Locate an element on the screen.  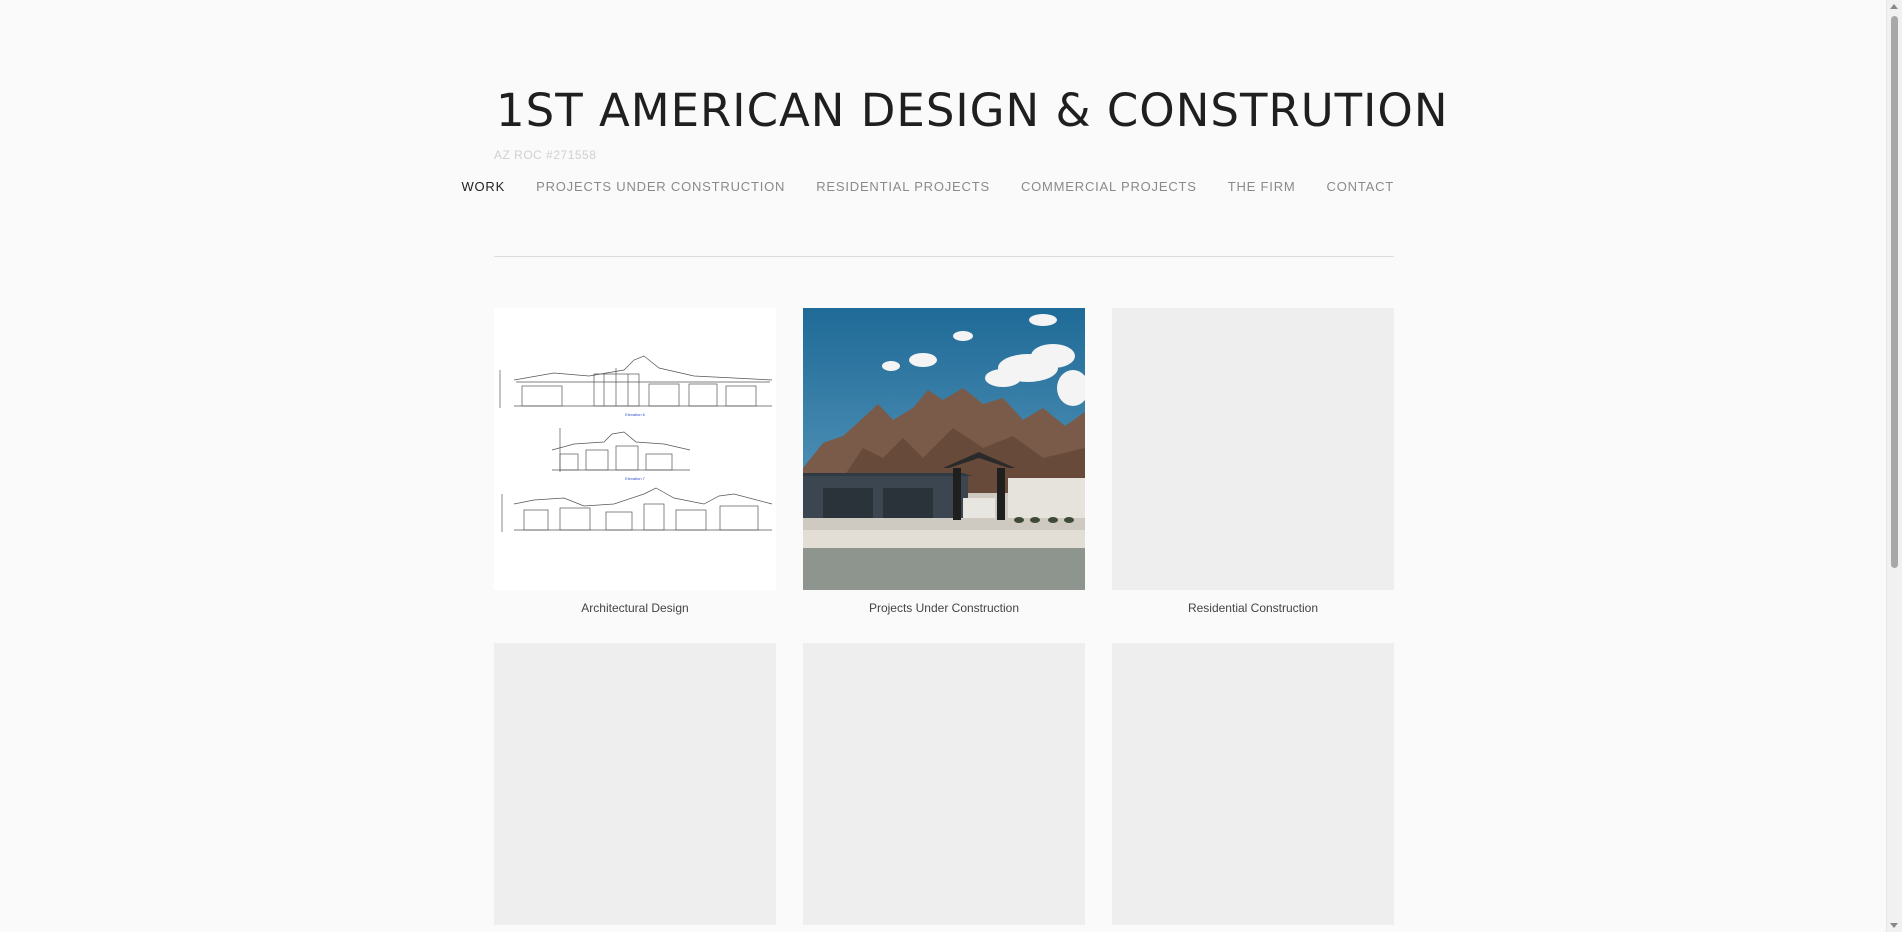
nav-item-work: WORK is located at coordinates (483, 187).